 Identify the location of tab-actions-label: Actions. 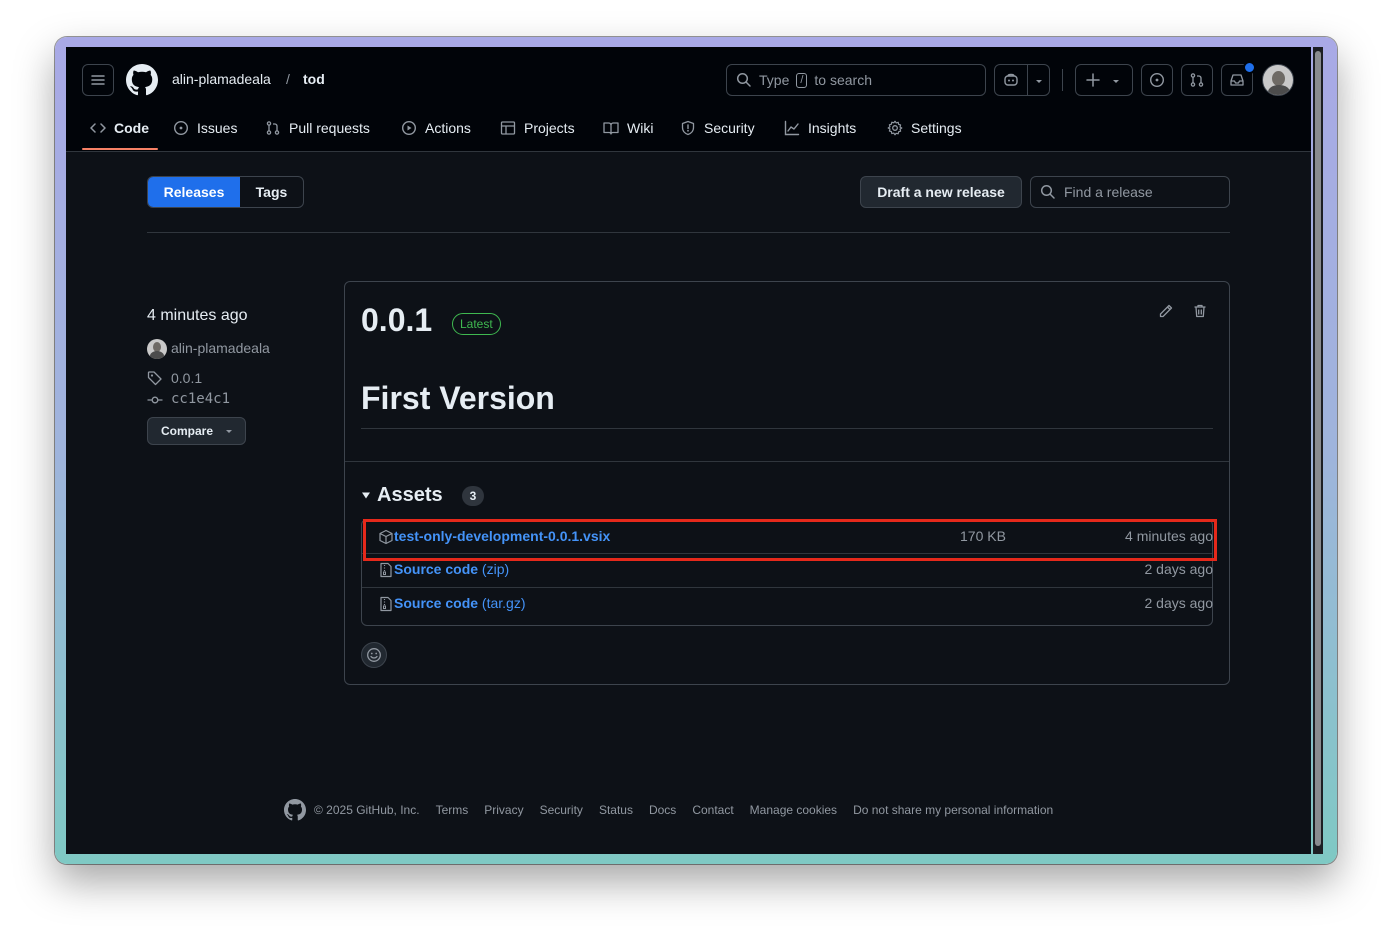
(448, 128).